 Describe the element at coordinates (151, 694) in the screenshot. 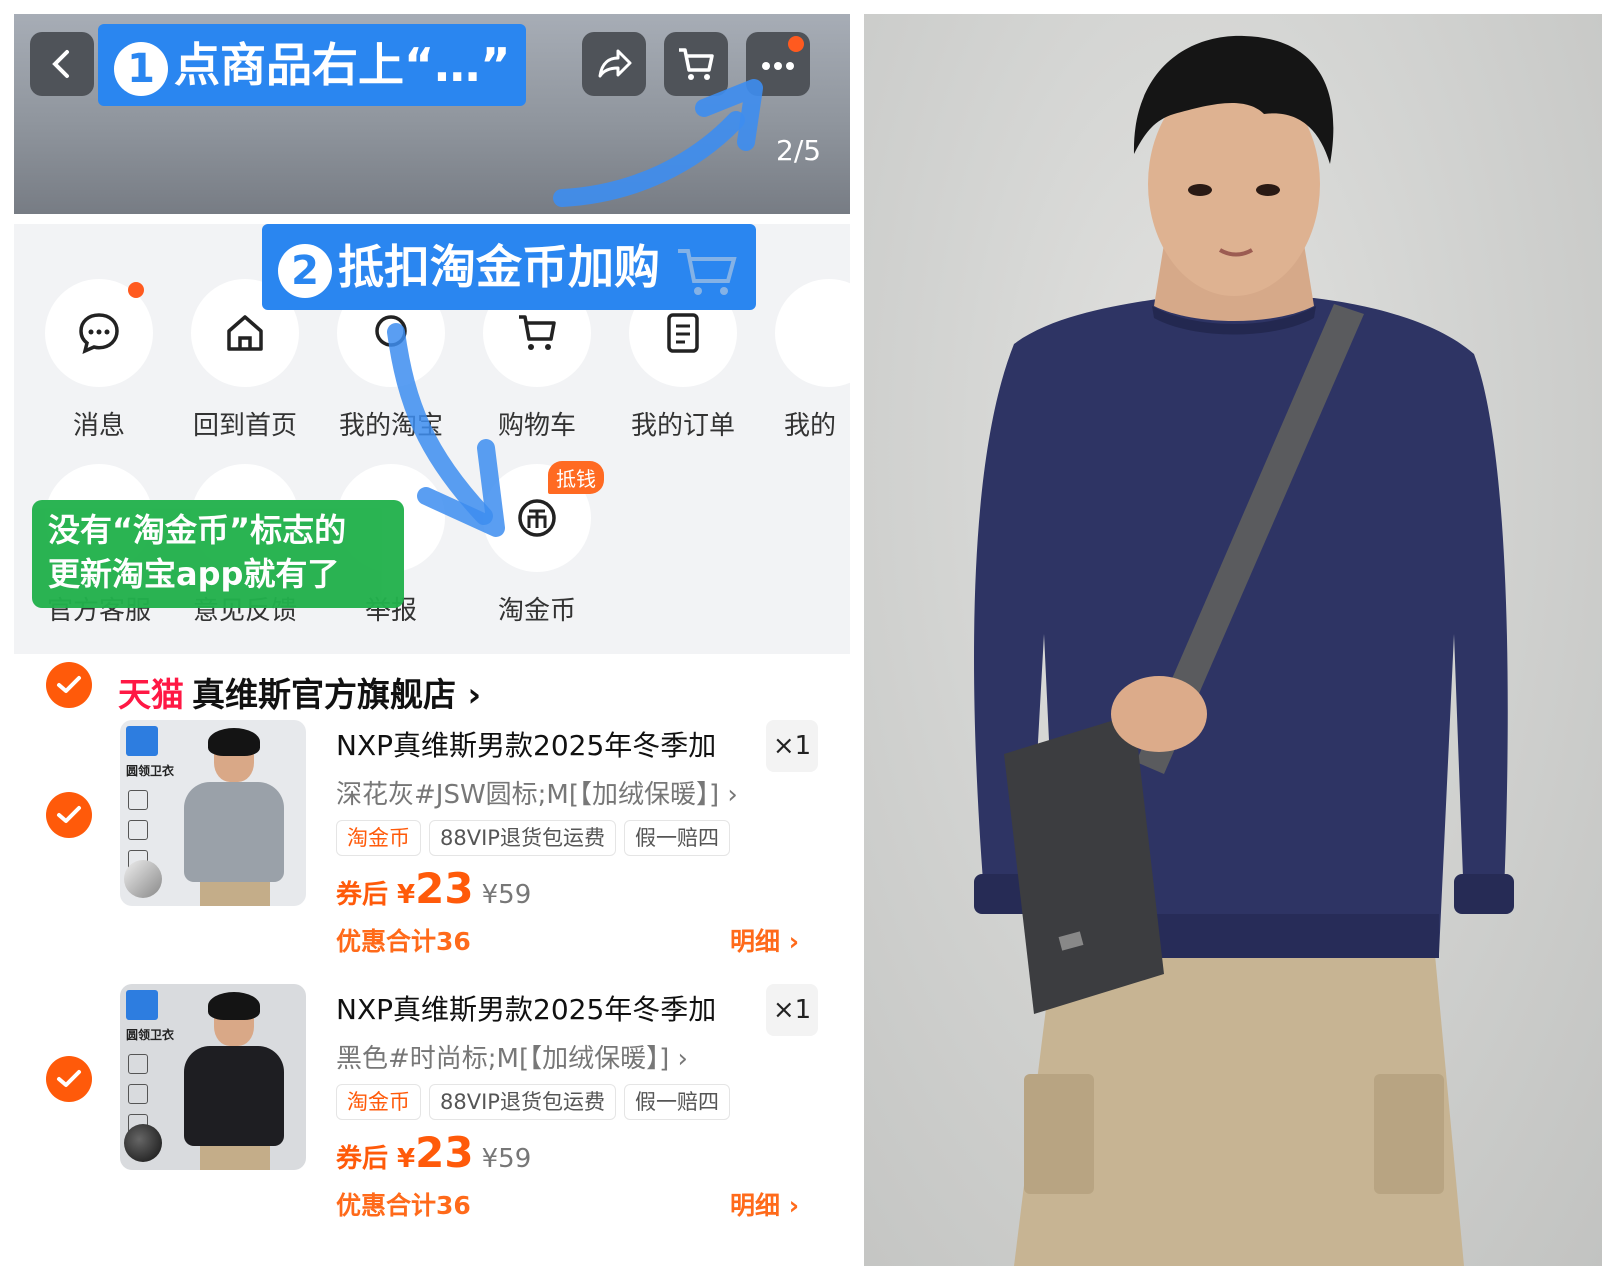

I see `tmall-logo: 天猫` at that location.